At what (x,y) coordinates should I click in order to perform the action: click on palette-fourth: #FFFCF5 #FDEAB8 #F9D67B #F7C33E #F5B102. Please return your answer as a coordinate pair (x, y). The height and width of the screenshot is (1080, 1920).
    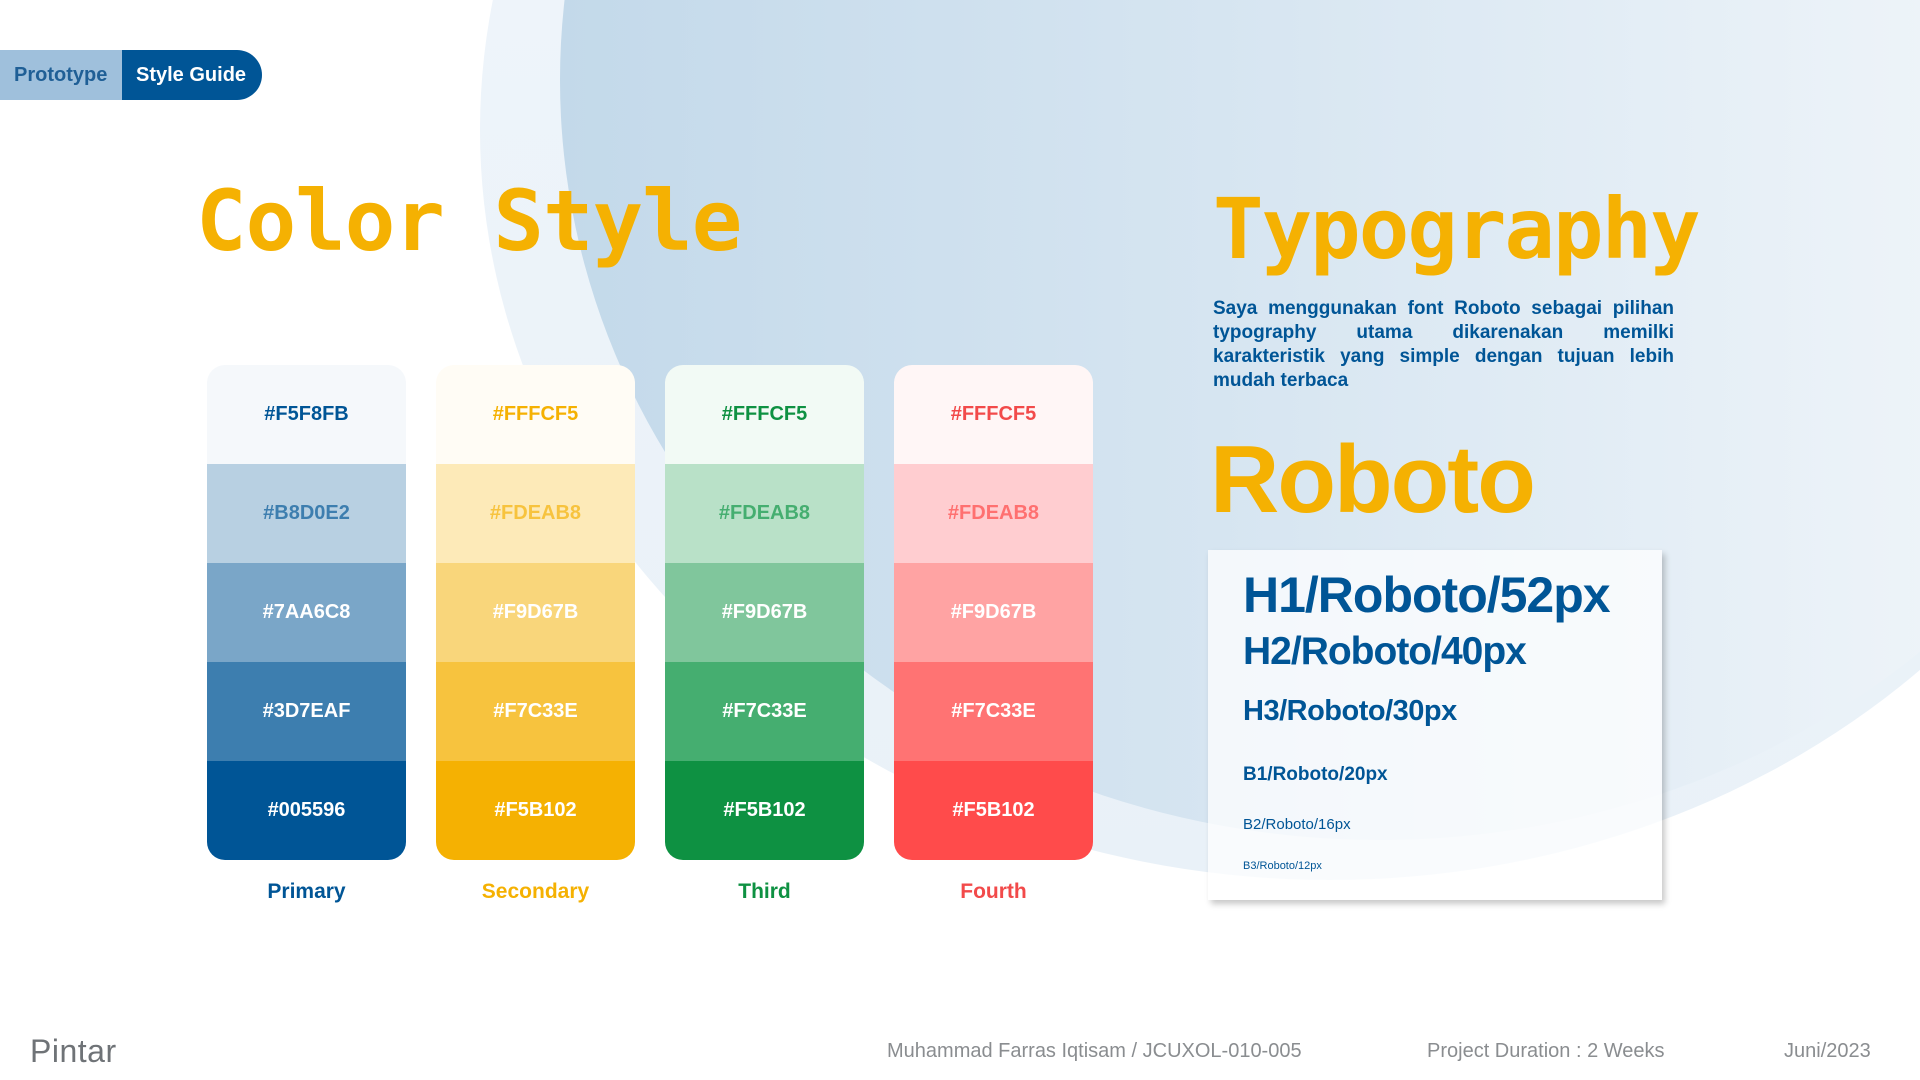
    Looking at the image, I should click on (993, 612).